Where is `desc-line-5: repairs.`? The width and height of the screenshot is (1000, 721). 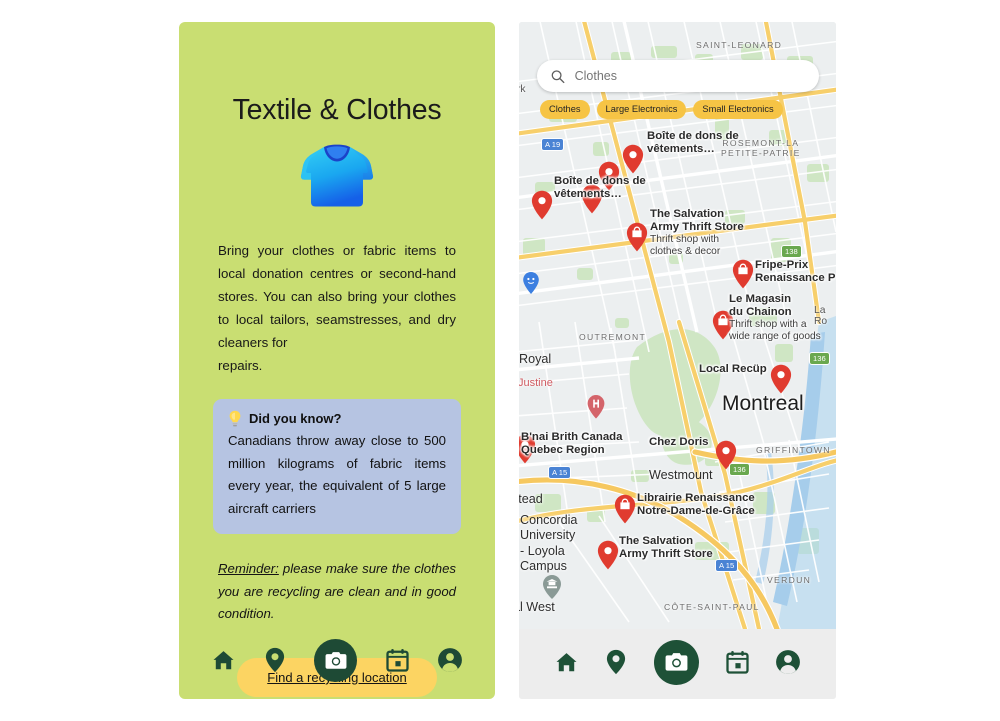
desc-line-5: repairs. is located at coordinates (240, 365).